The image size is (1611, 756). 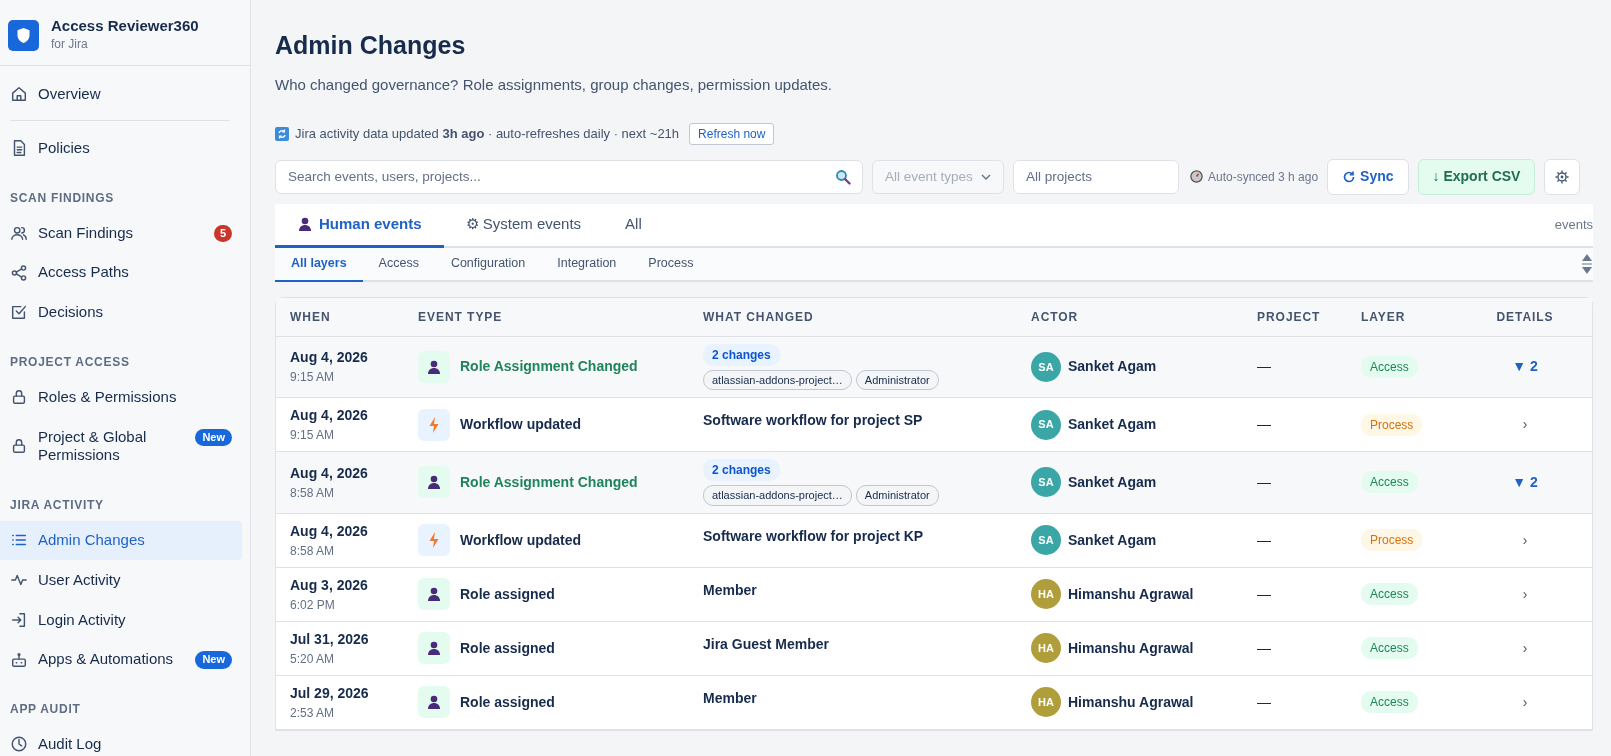 I want to click on layer-tab: Integration, so click(x=587, y=264).